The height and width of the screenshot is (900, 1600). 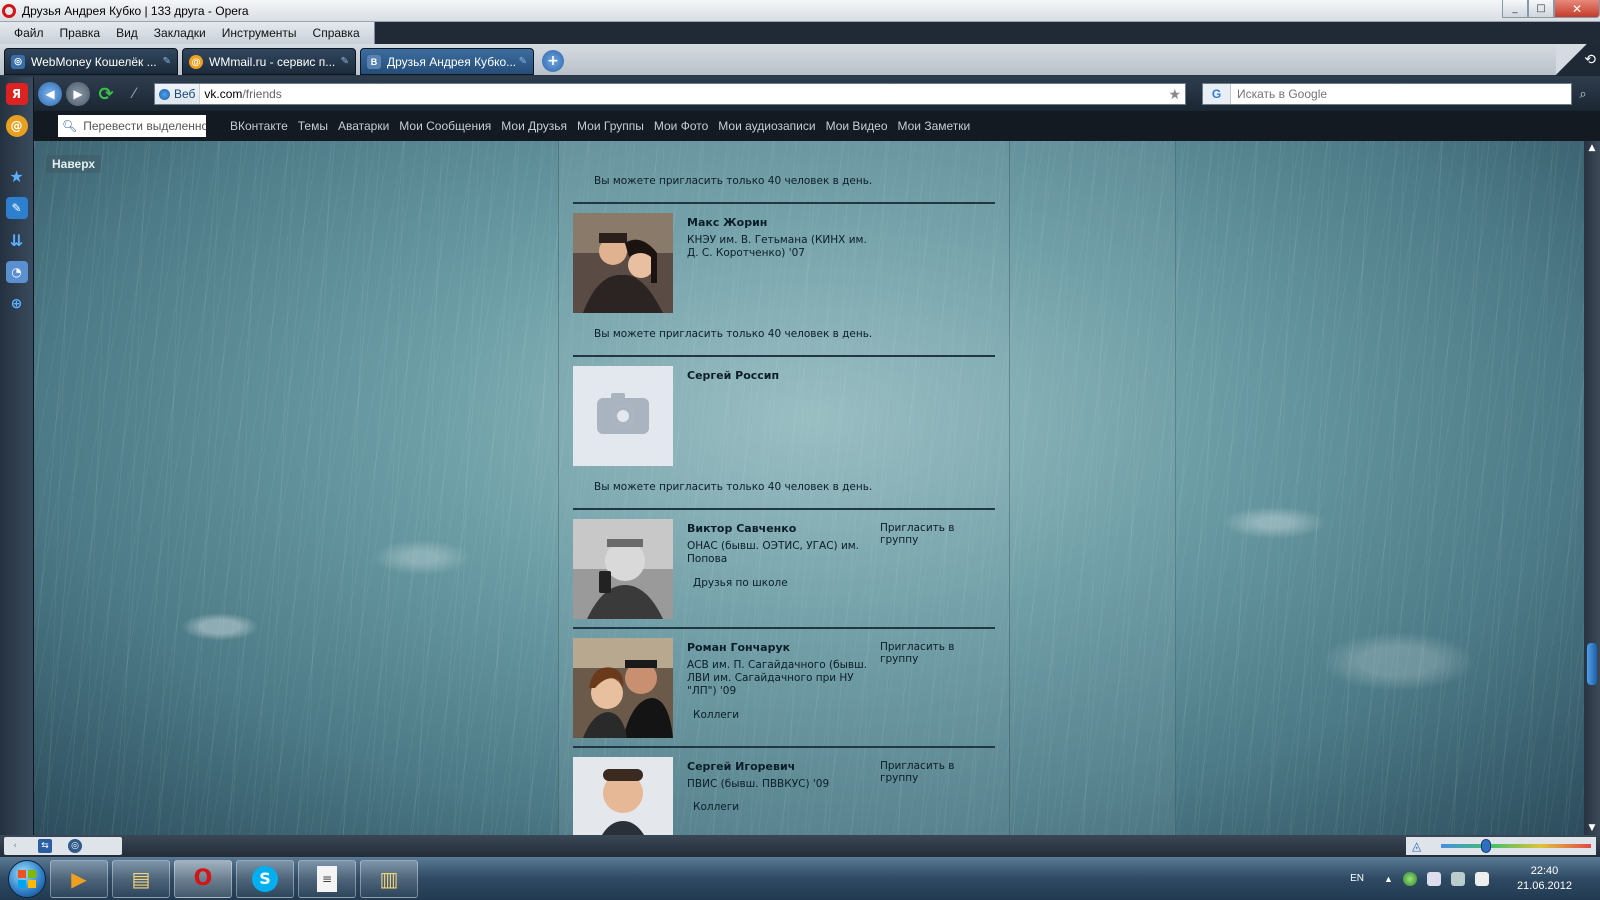 I want to click on network-globe-icon, so click(x=1409, y=878).